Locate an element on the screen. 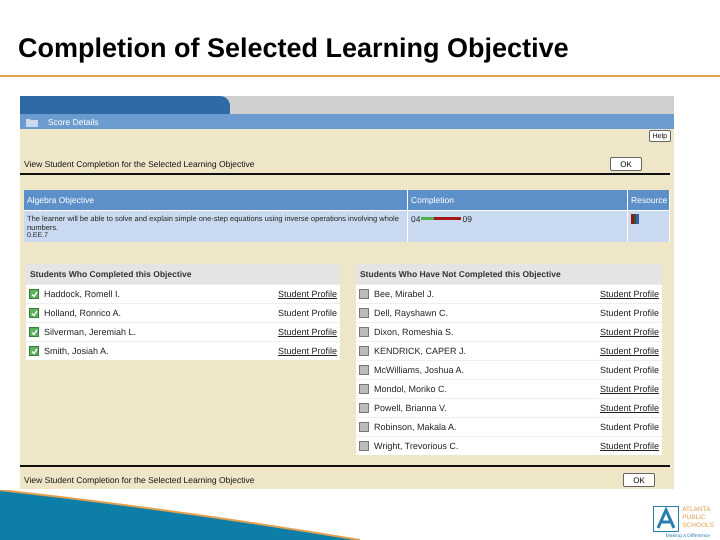 The width and height of the screenshot is (720, 540). column-header: Resource is located at coordinates (649, 200).